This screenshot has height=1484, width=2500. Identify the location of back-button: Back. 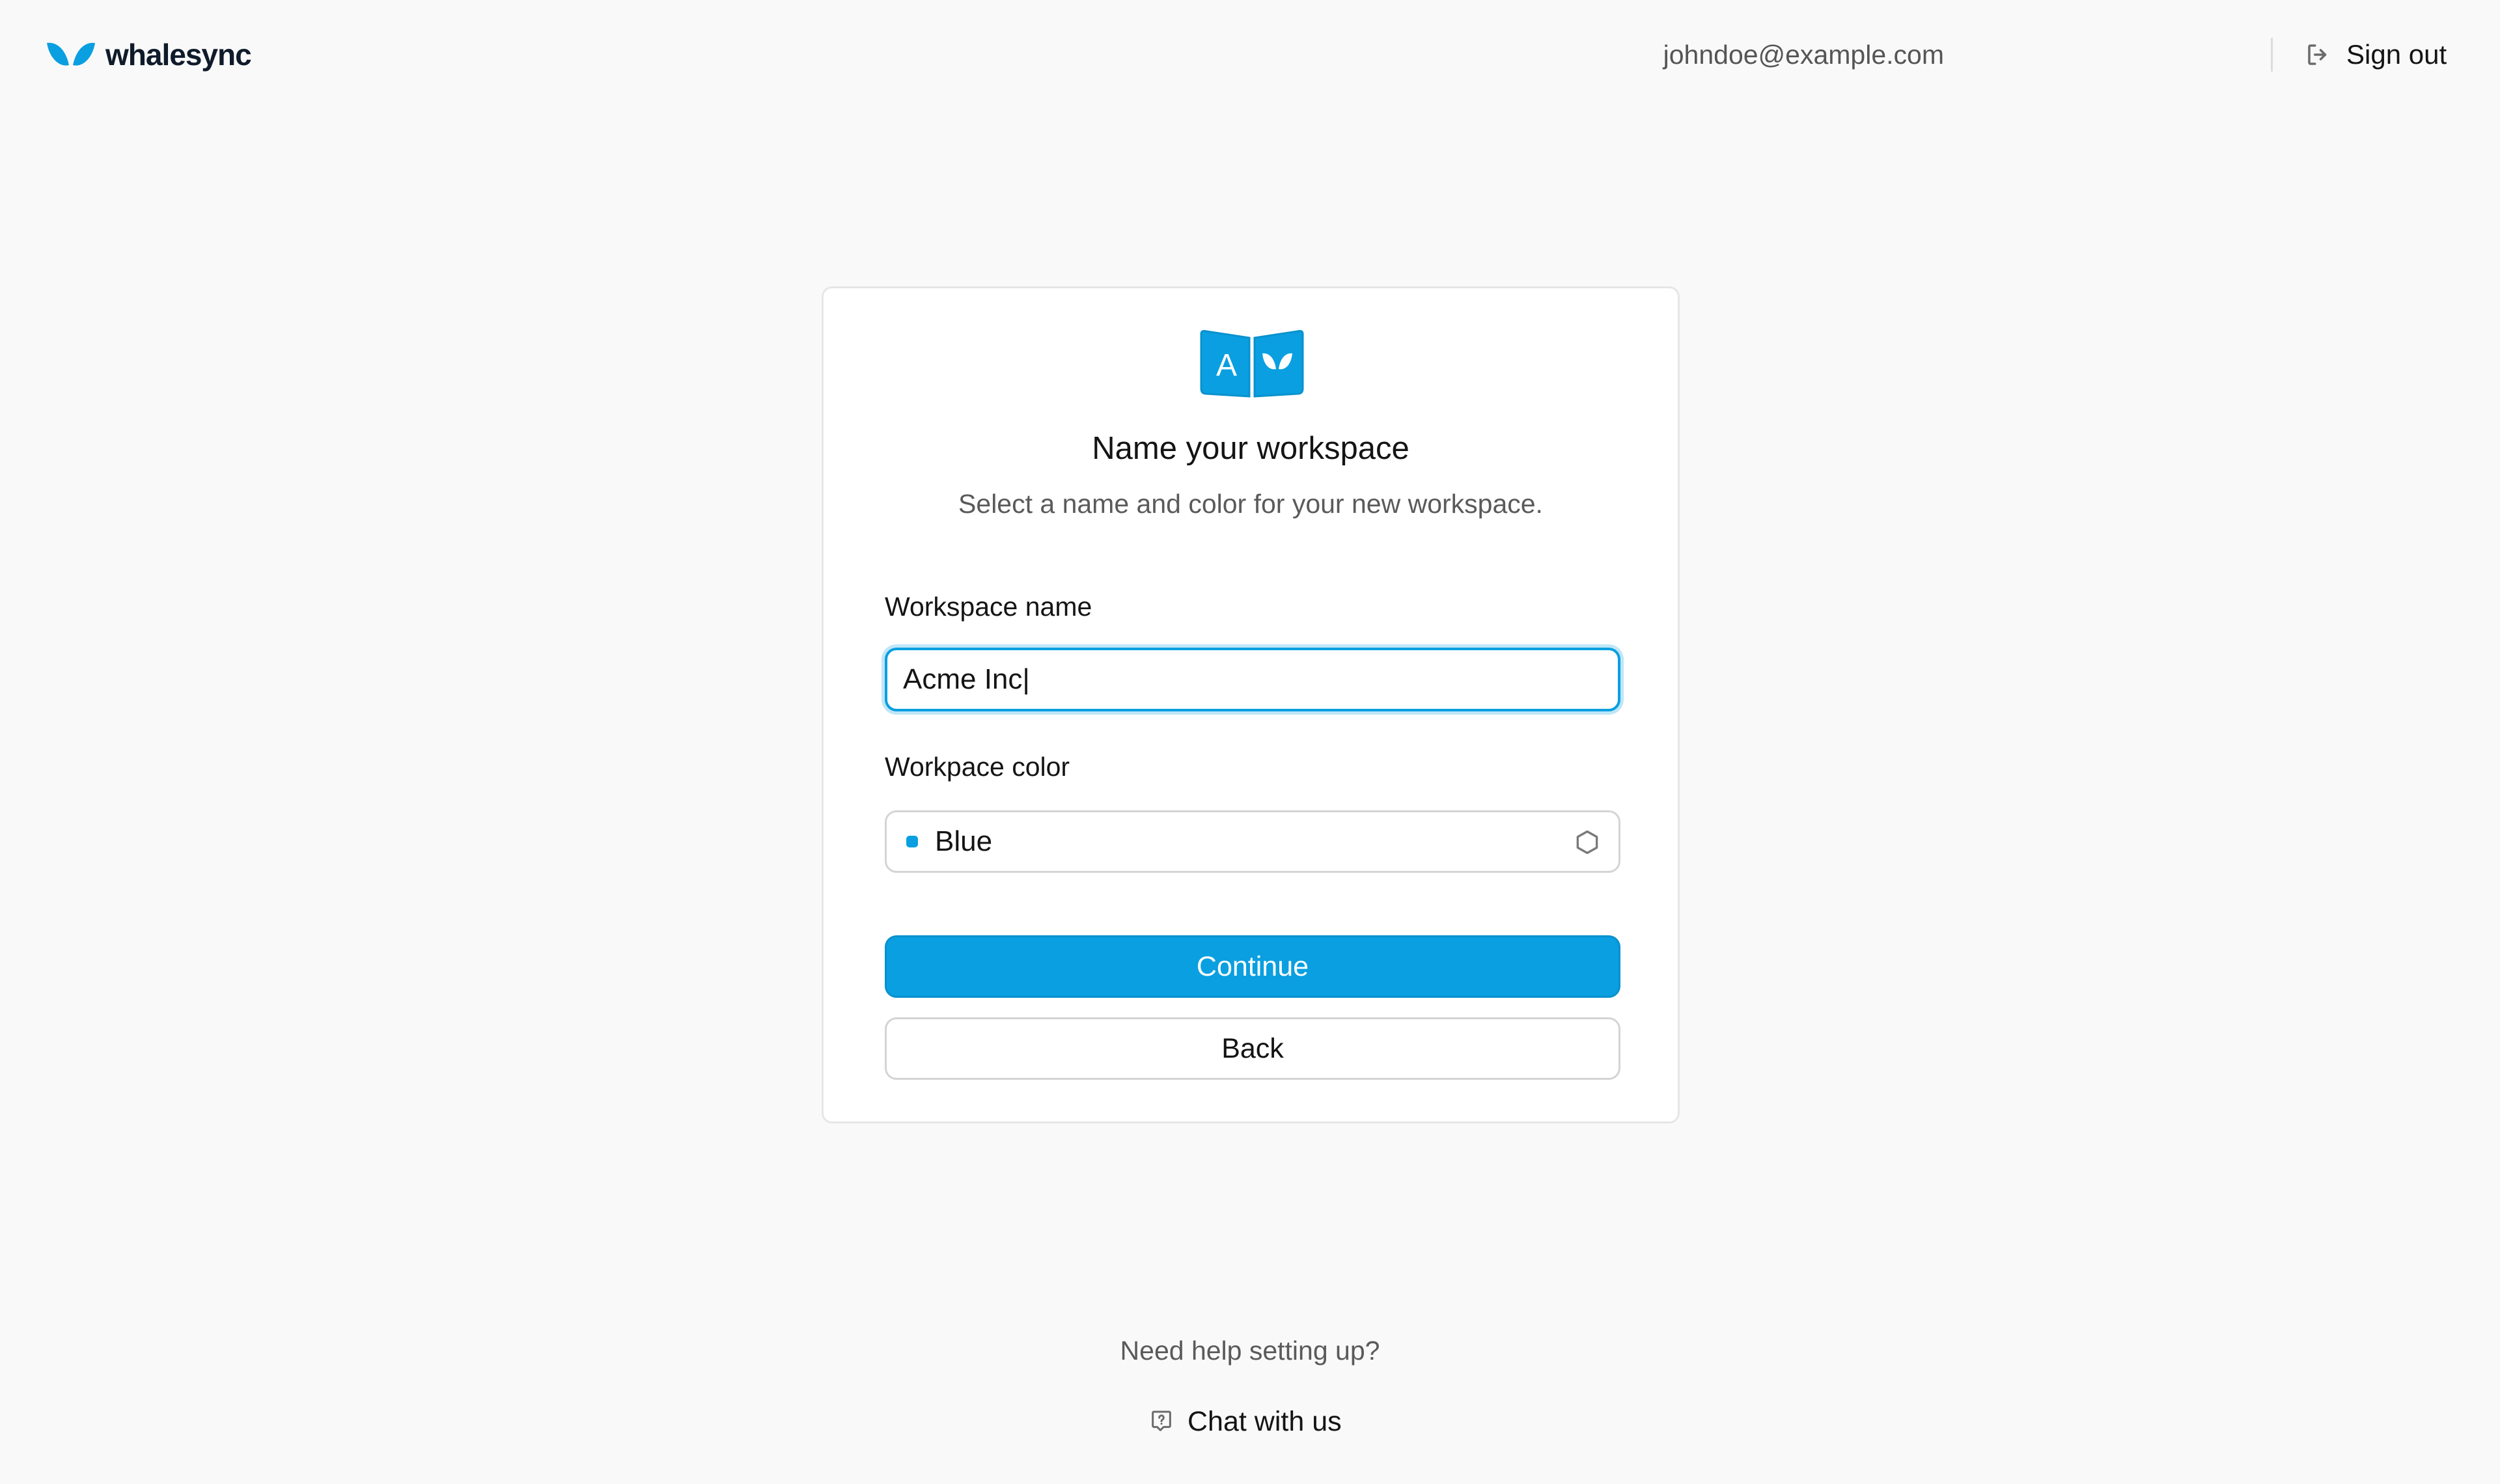
(1252, 1048).